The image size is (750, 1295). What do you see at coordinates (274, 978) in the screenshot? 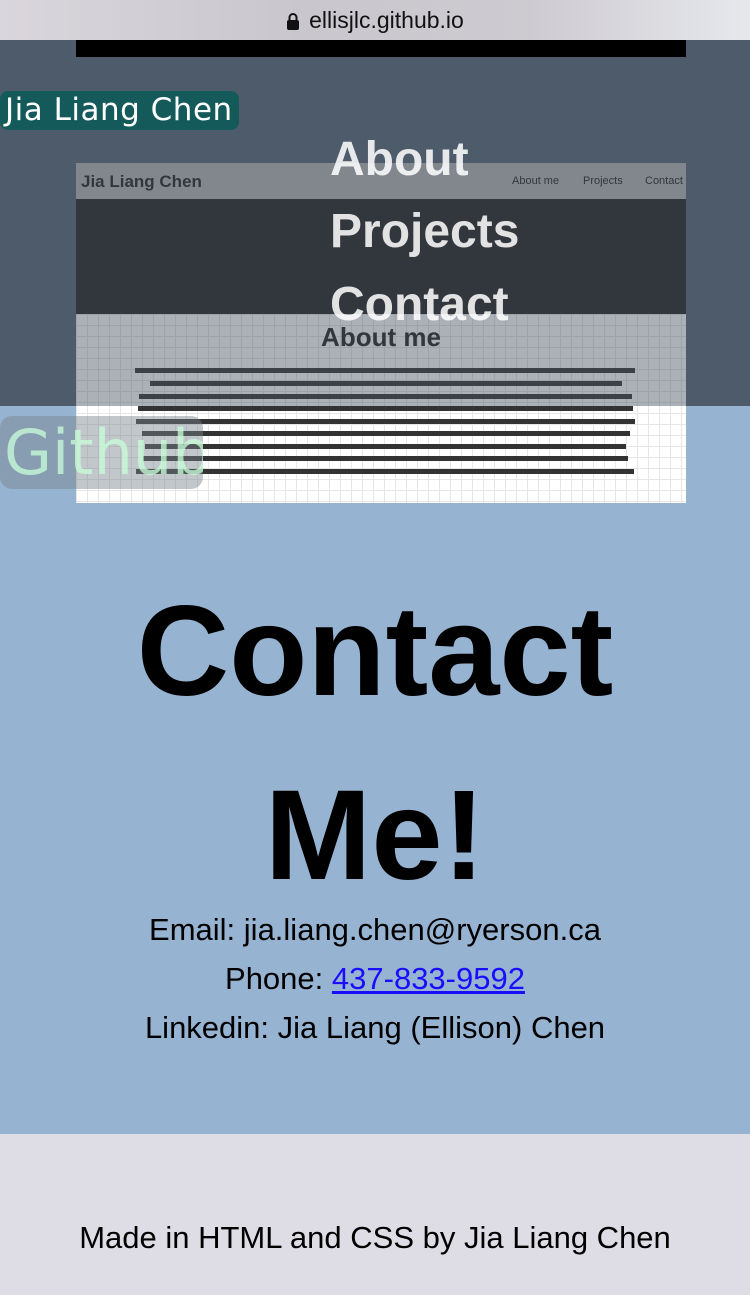
I see `phone-label: Phone:` at bounding box center [274, 978].